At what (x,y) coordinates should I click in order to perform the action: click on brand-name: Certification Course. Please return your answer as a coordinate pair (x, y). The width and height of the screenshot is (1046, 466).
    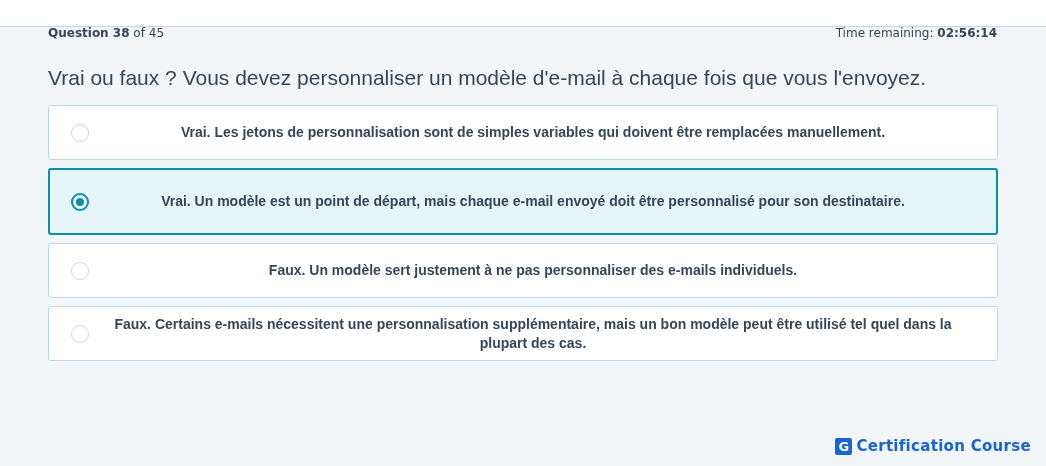
    Looking at the image, I should click on (943, 446).